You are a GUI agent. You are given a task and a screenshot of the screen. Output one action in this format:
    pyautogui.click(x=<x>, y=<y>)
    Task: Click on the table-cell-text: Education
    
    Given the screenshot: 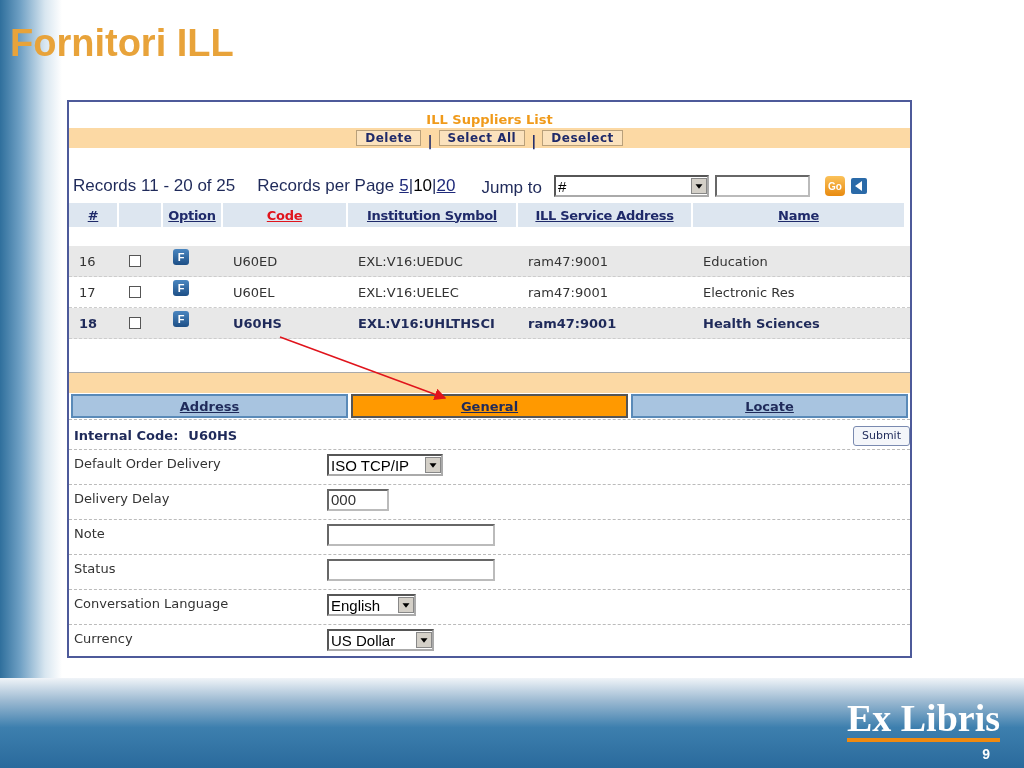 What is the action you would take?
    pyautogui.click(x=735, y=261)
    